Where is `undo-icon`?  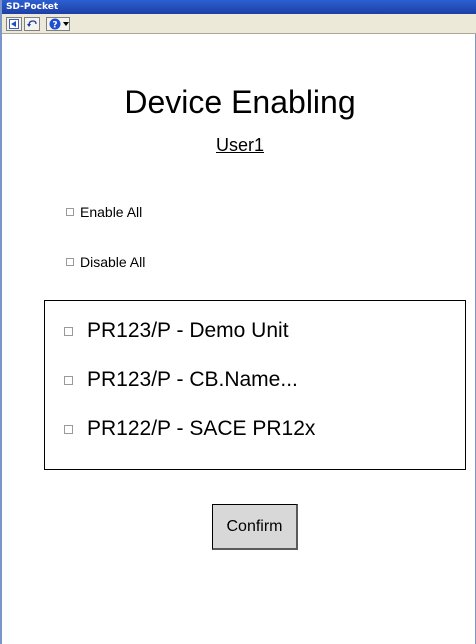 undo-icon is located at coordinates (32, 23).